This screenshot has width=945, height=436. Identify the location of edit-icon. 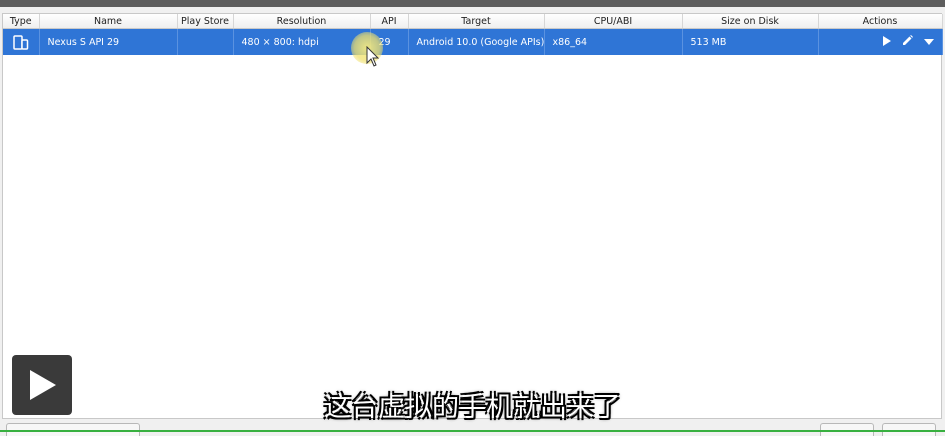
(908, 40).